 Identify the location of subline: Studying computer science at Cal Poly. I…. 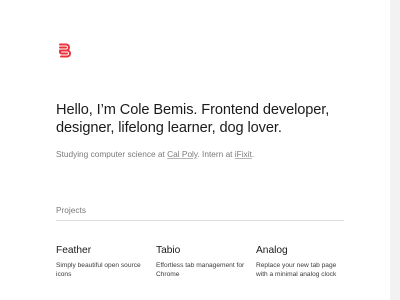
(206, 154).